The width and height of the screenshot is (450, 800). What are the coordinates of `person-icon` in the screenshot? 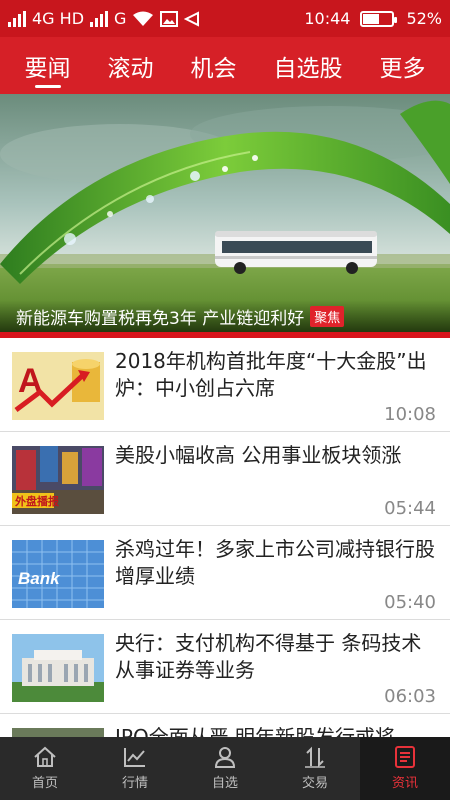 It's located at (225, 757).